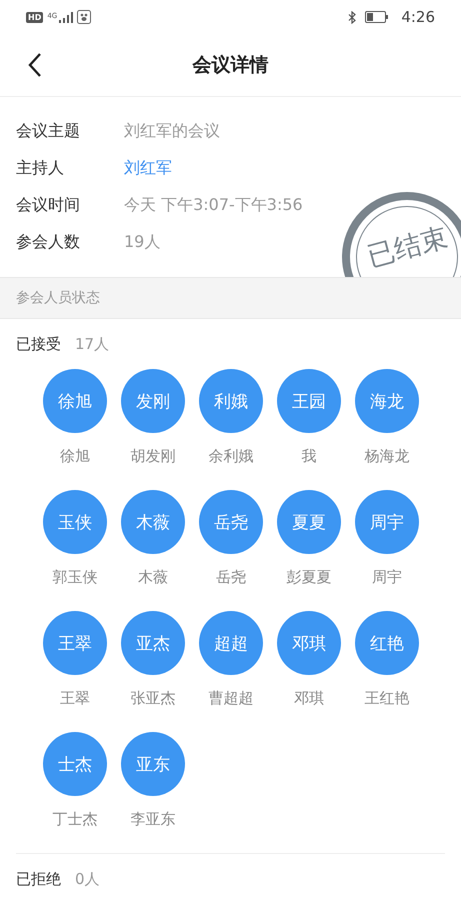 The width and height of the screenshot is (461, 901). What do you see at coordinates (38, 879) in the screenshot?
I see `status-label: 已拒绝` at bounding box center [38, 879].